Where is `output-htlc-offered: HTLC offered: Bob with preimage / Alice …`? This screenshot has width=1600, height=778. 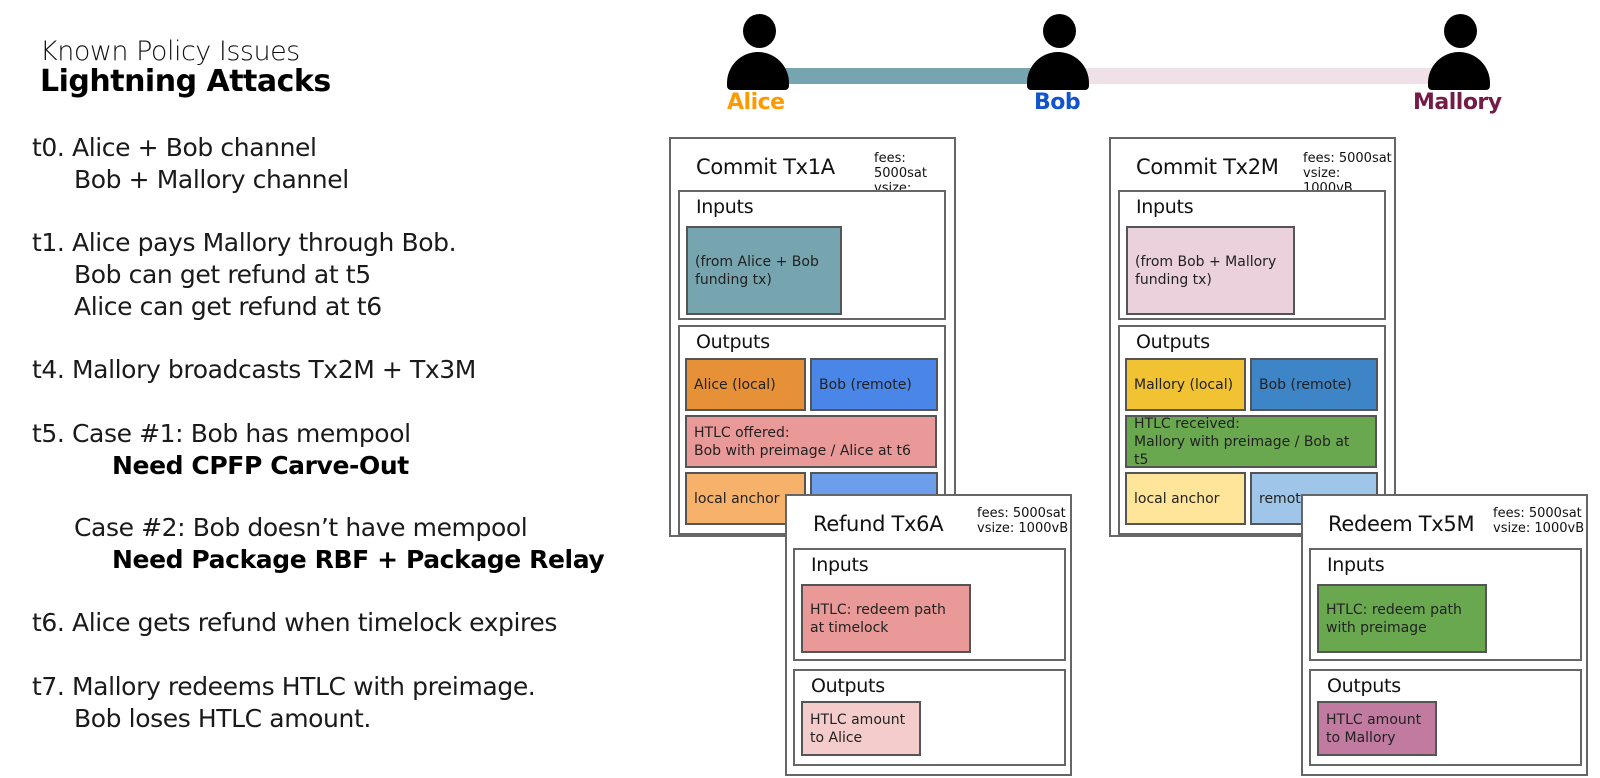
output-htlc-offered: HTLC offered: Bob with preimage / Alice … is located at coordinates (811, 441).